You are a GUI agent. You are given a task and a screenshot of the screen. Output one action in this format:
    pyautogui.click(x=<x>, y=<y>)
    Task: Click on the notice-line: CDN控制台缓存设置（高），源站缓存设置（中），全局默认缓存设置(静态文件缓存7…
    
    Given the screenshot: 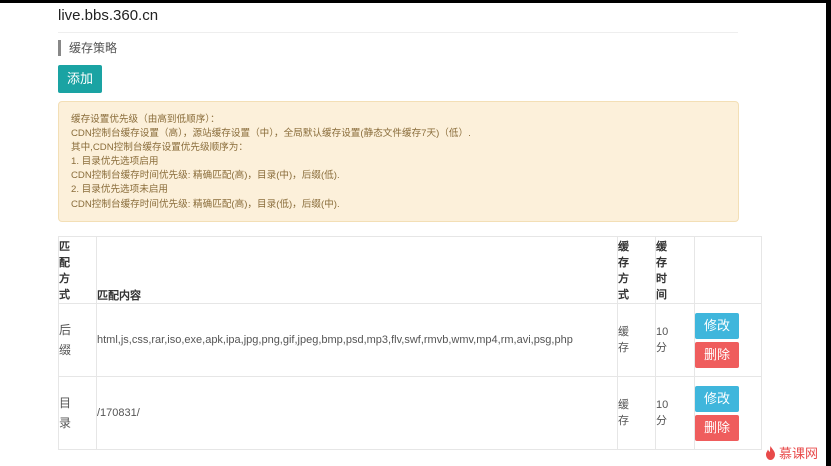 What is the action you would take?
    pyautogui.click(x=271, y=134)
    